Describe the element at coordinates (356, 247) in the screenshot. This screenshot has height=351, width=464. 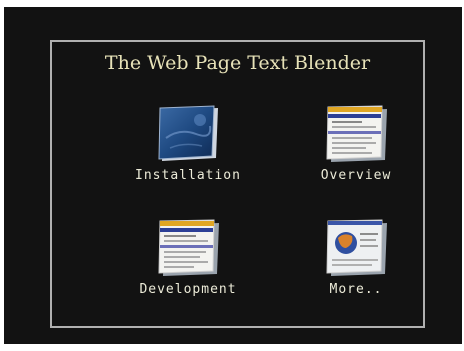
I see `more-globe-thumbnail-icon` at that location.